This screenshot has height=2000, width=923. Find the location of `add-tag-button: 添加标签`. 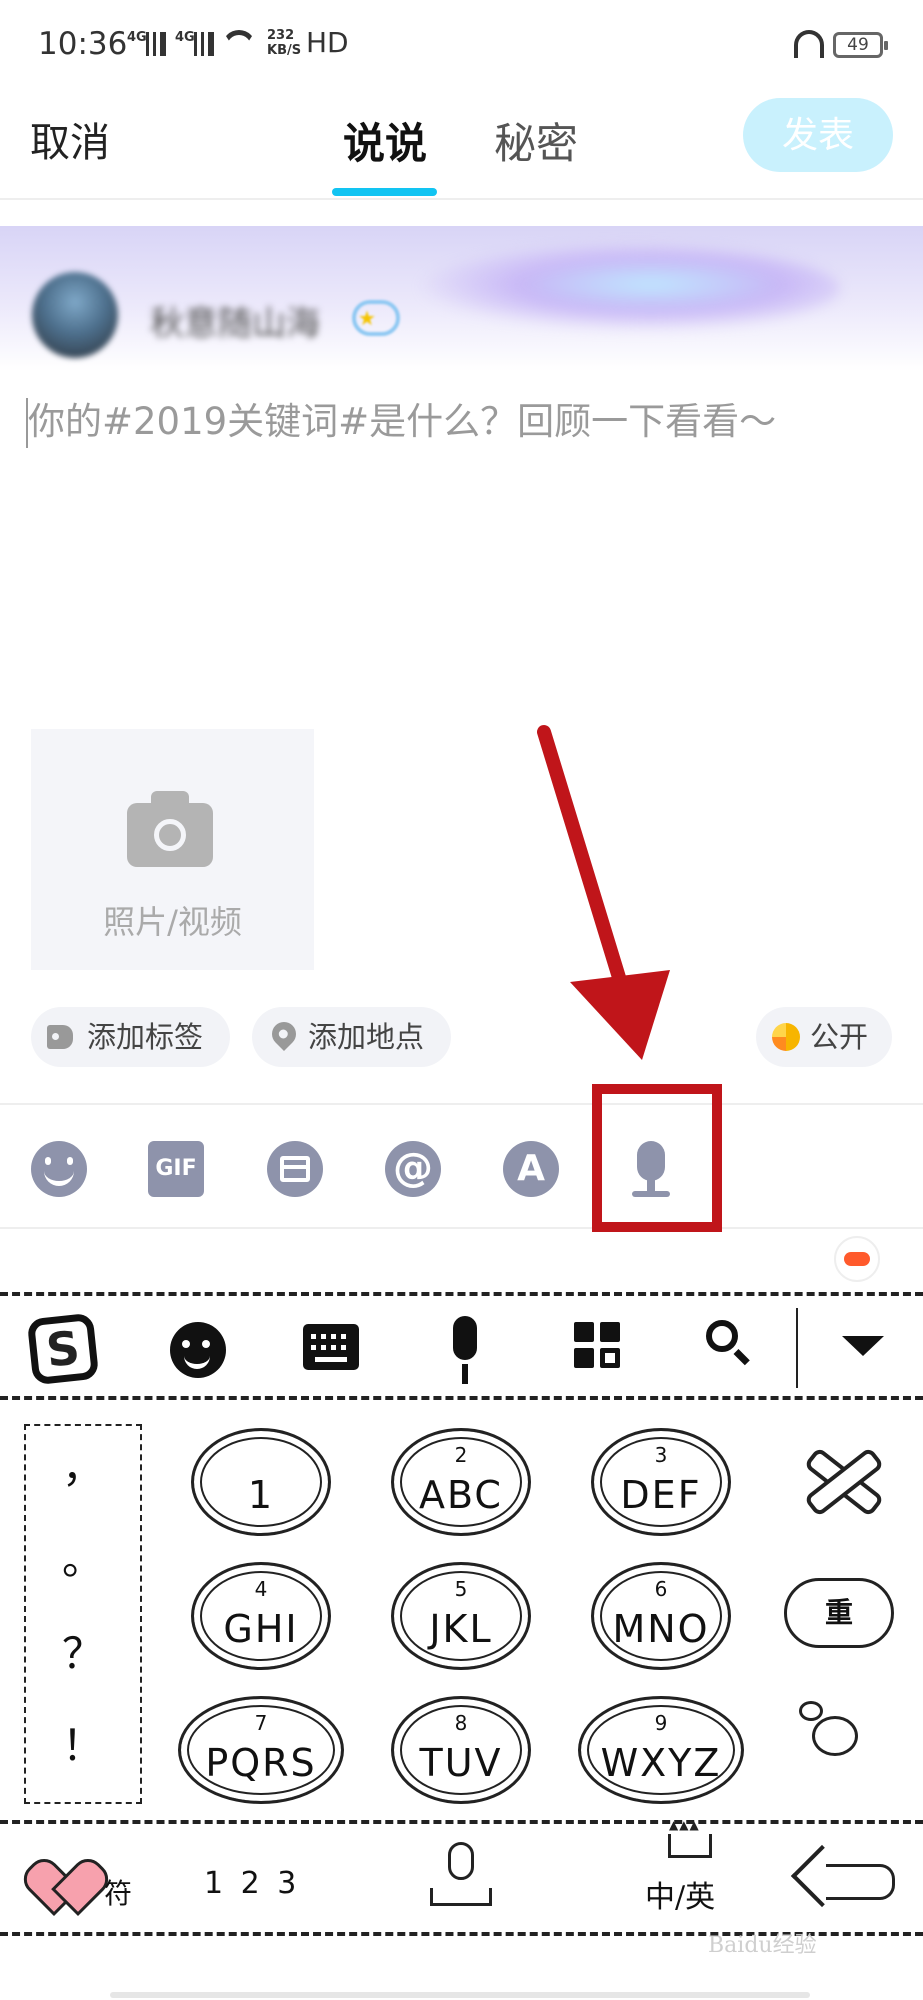

add-tag-button: 添加标签 is located at coordinates (130, 1037).